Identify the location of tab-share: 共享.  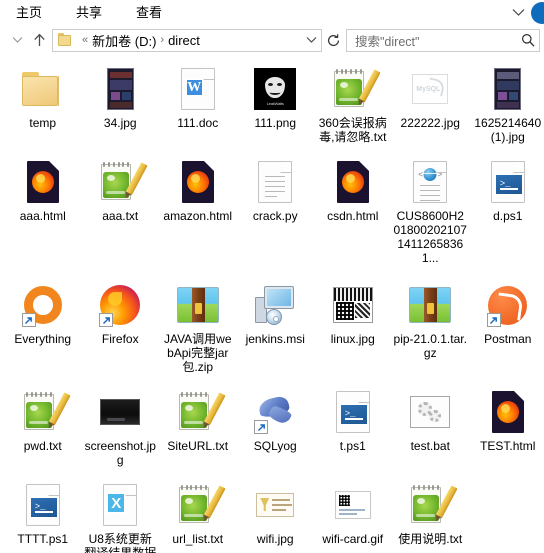
(89, 12).